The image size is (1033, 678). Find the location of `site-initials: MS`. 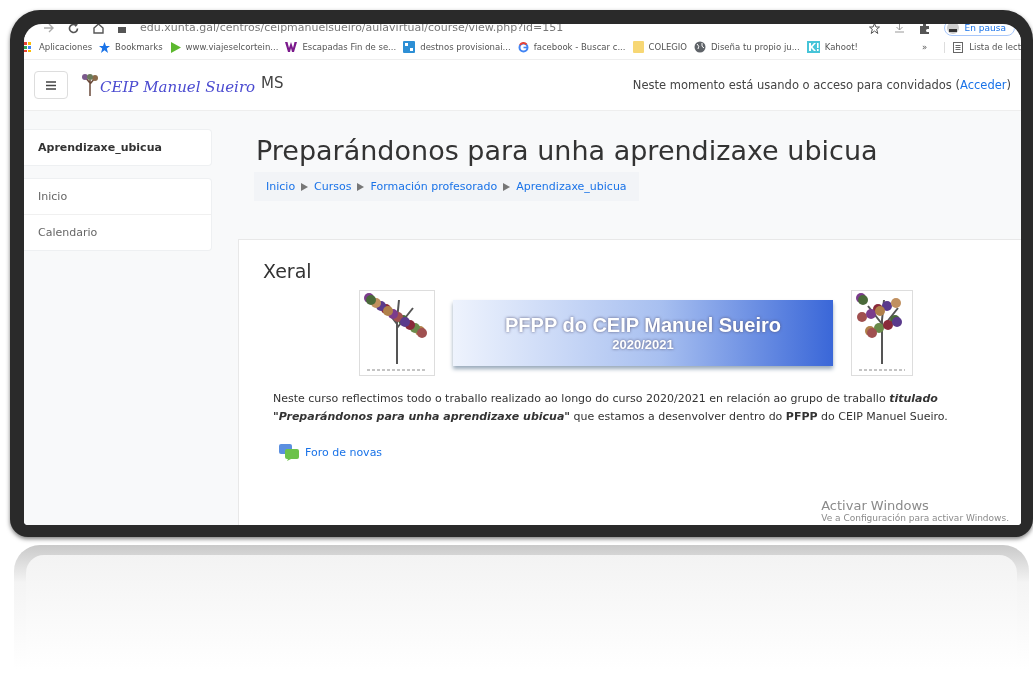

site-initials: MS is located at coordinates (272, 83).